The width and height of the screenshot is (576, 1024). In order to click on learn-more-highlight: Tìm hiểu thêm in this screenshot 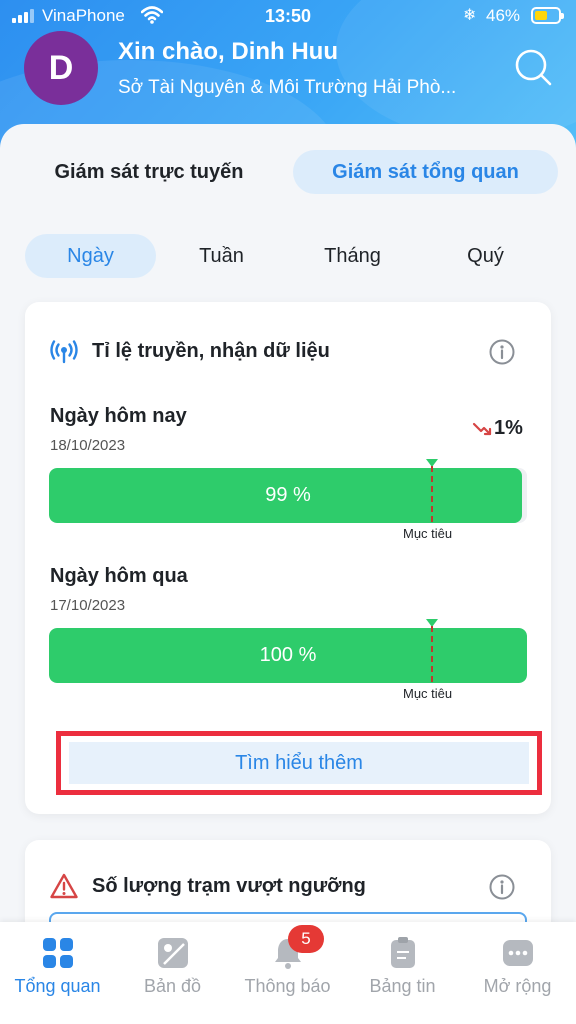, I will do `click(299, 763)`.